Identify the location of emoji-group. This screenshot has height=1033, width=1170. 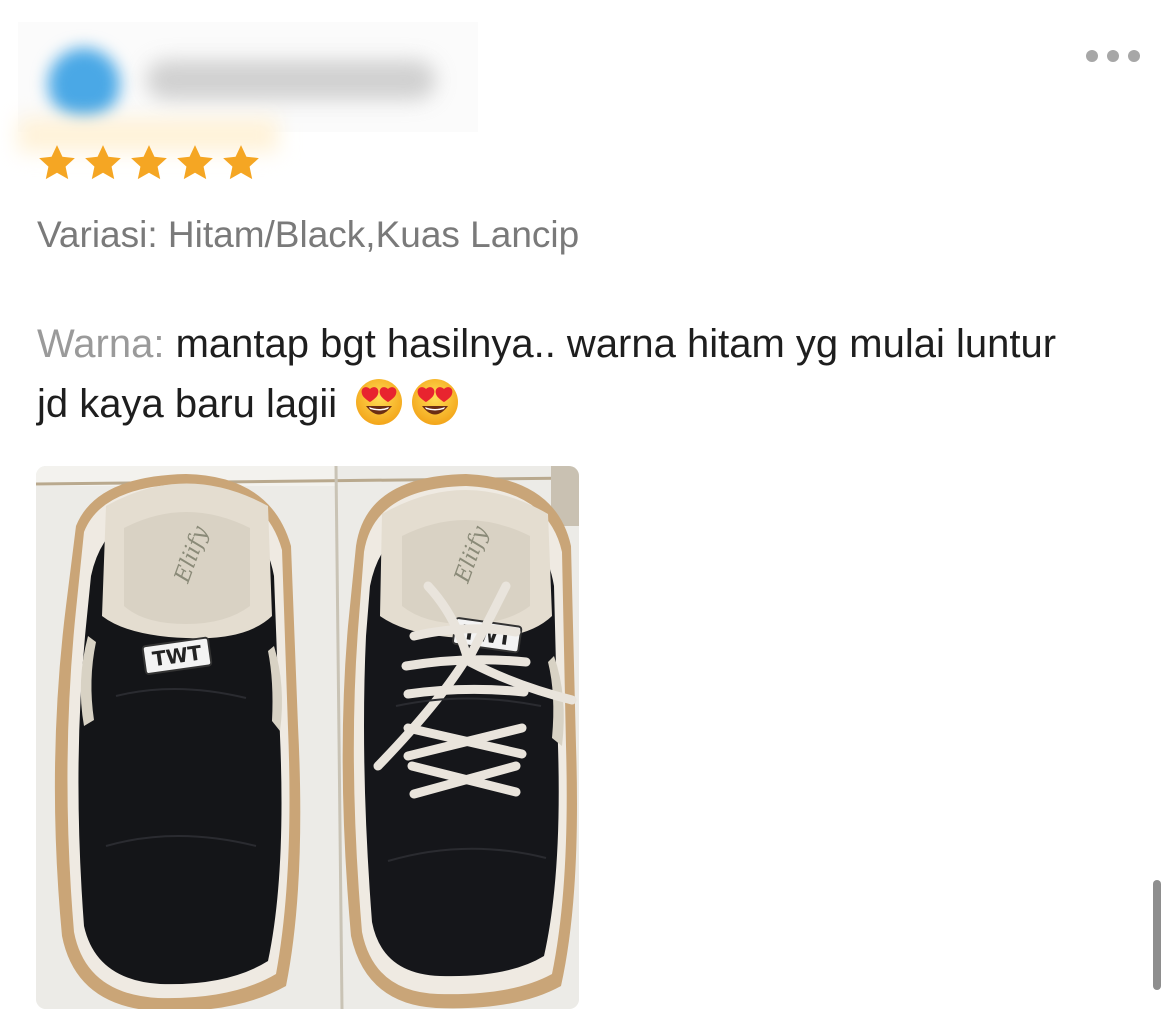
(404, 402).